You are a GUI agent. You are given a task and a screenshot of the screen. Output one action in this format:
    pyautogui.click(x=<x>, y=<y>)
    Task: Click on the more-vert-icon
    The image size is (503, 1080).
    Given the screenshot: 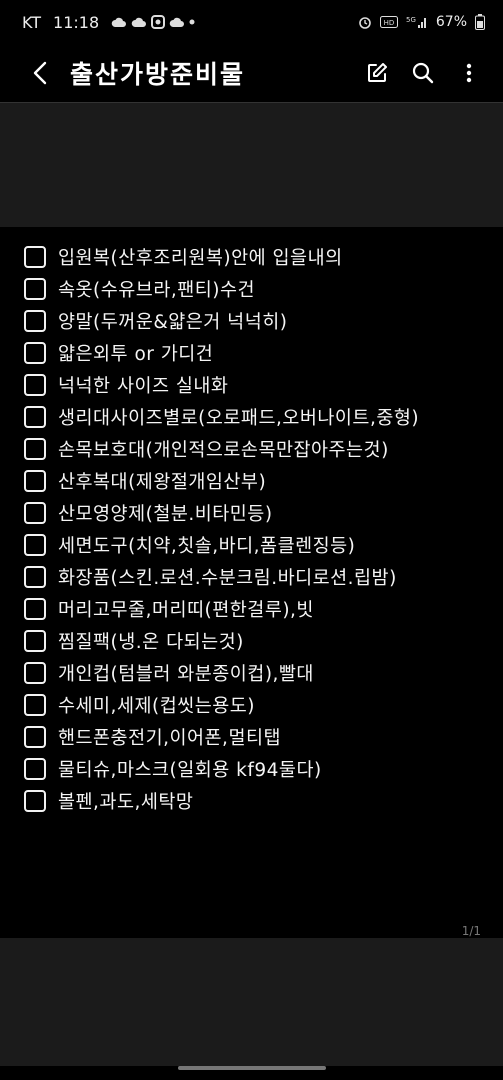 What is the action you would take?
    pyautogui.click(x=469, y=73)
    